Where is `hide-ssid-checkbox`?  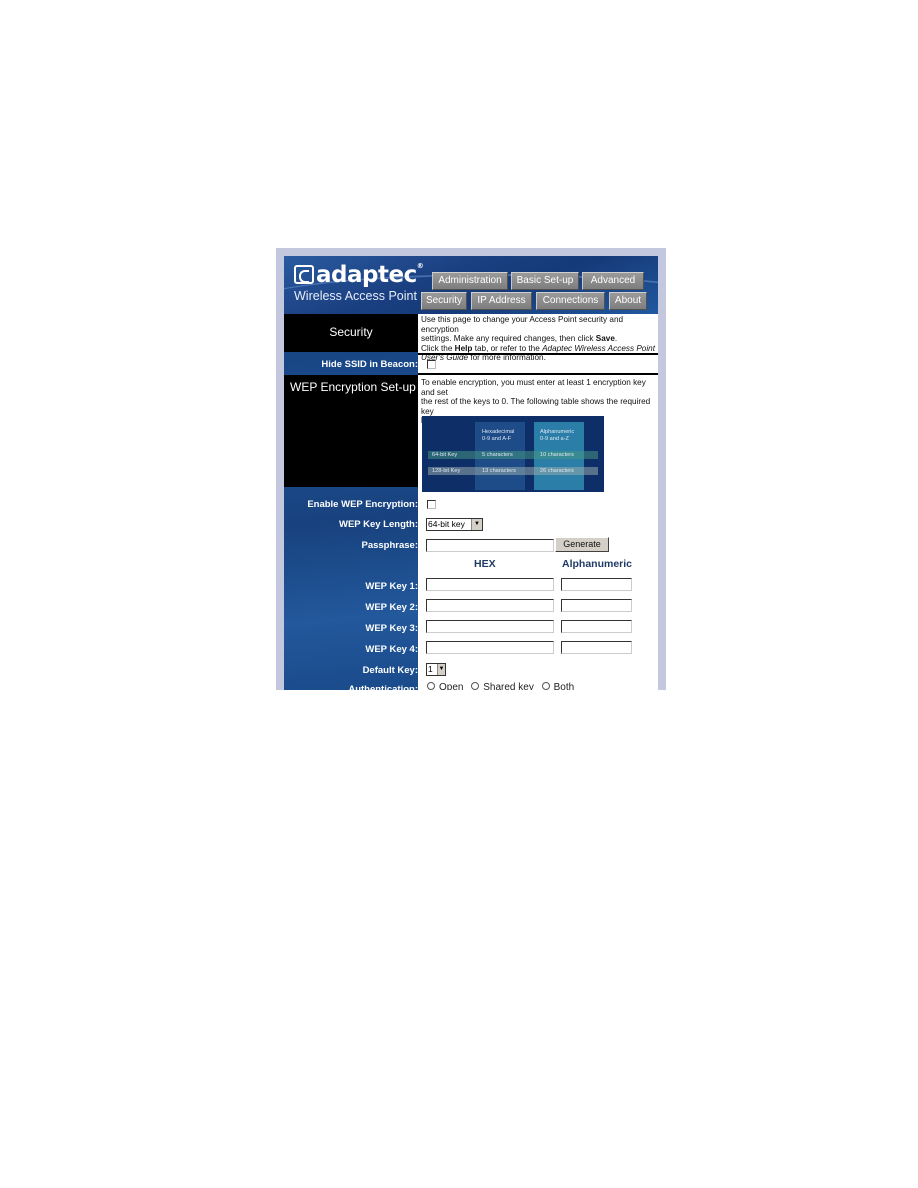
hide-ssid-checkbox is located at coordinates (431, 364).